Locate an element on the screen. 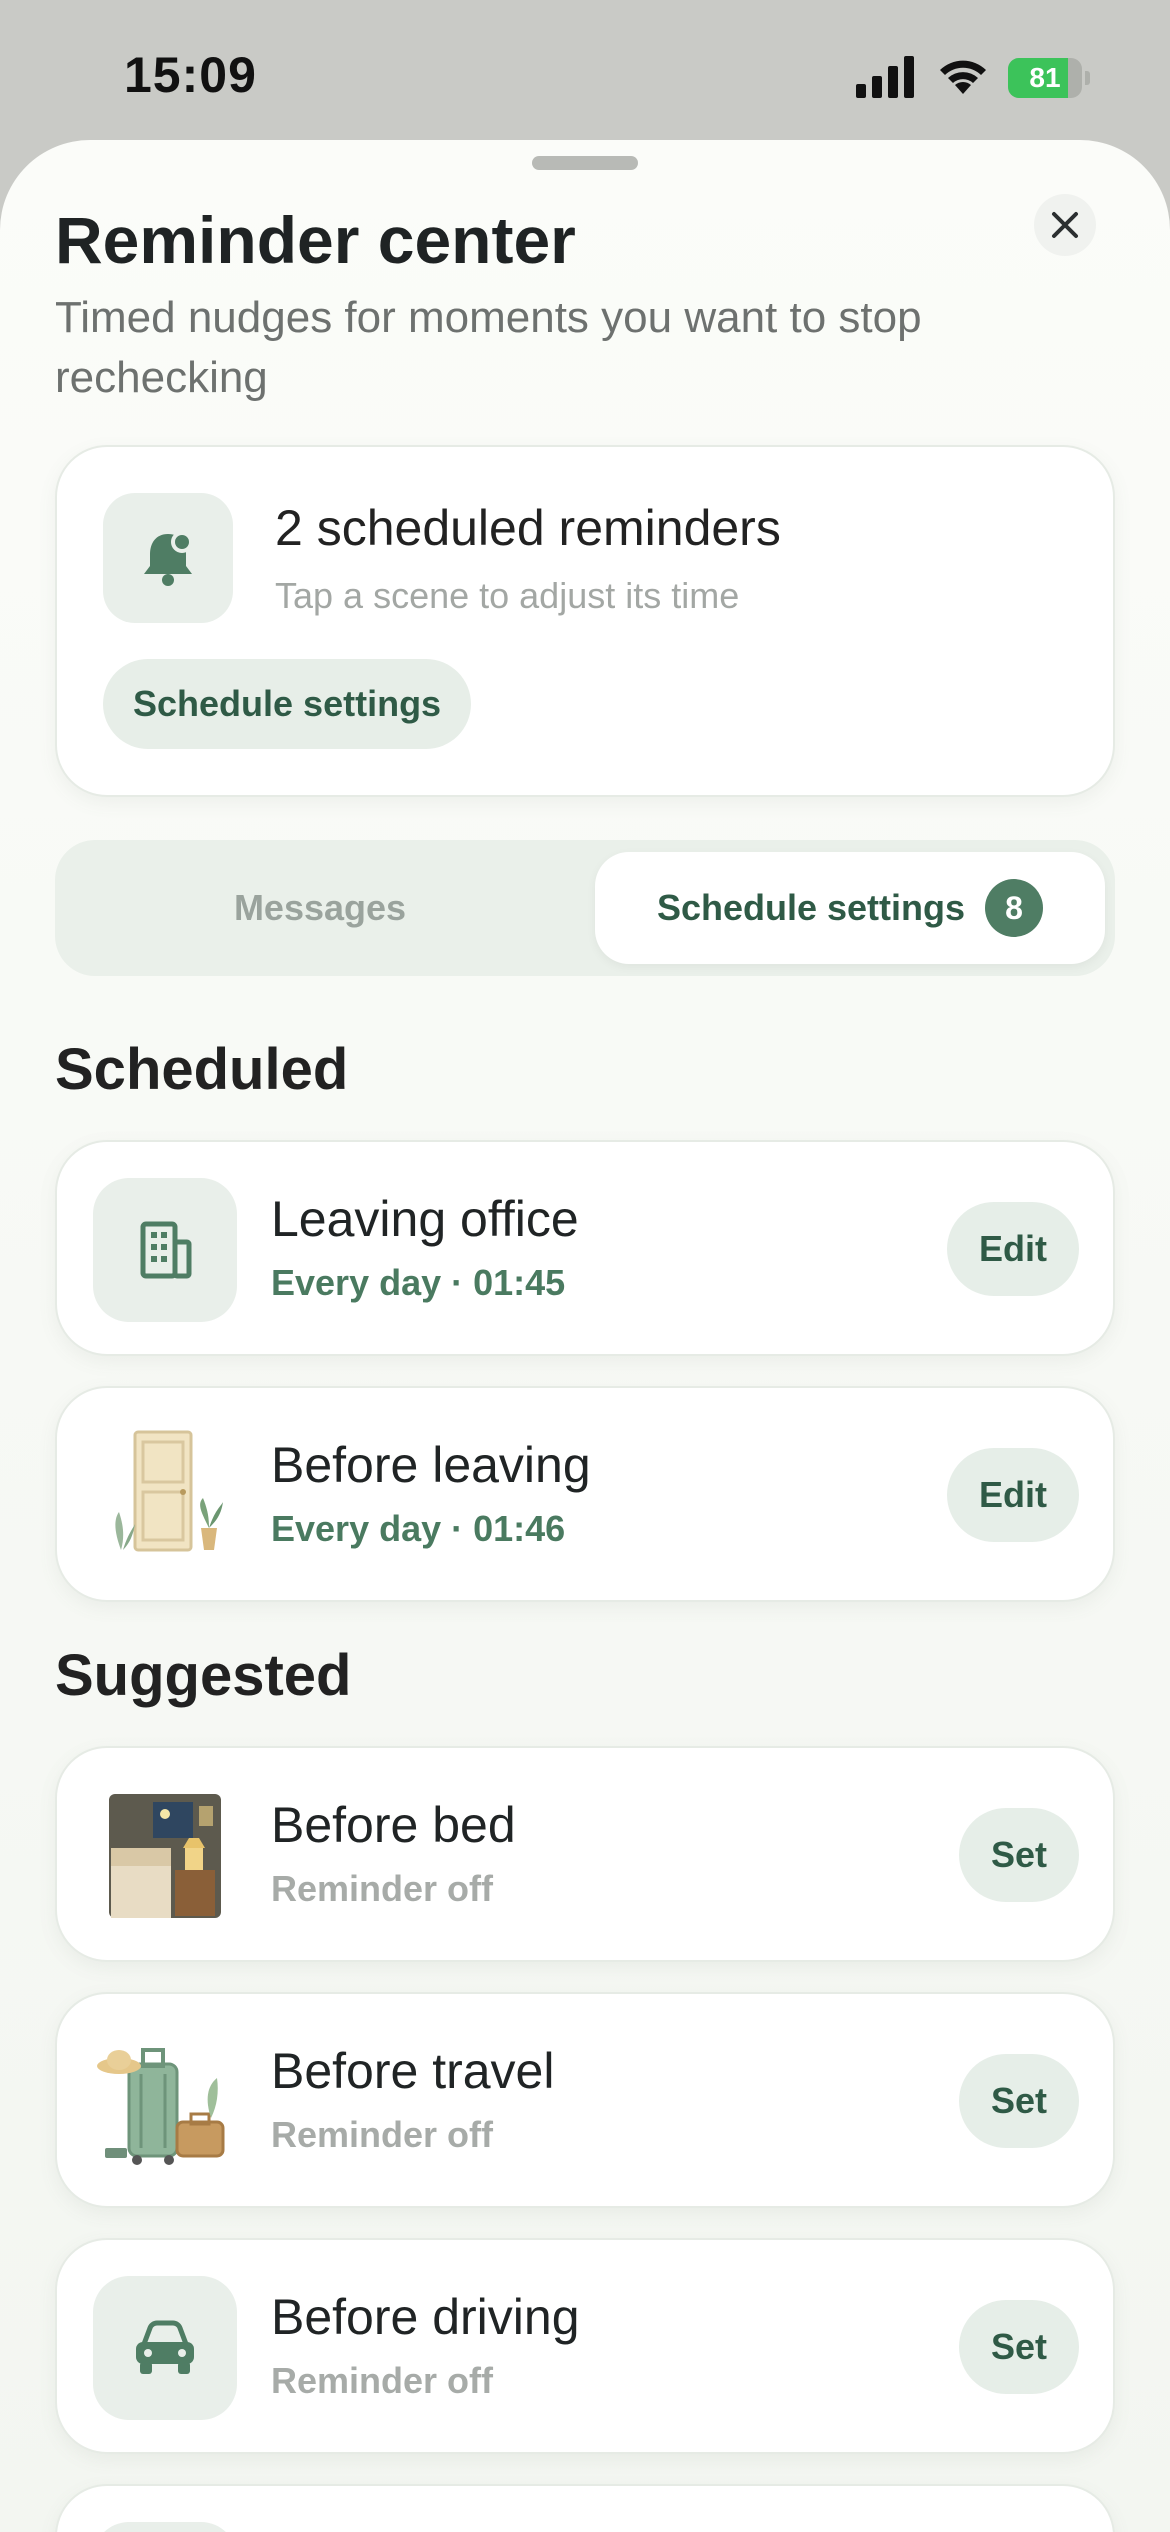 This screenshot has height=2532, width=1170. tab-switcher: Messages Schedule settings 8 is located at coordinates (585, 908).